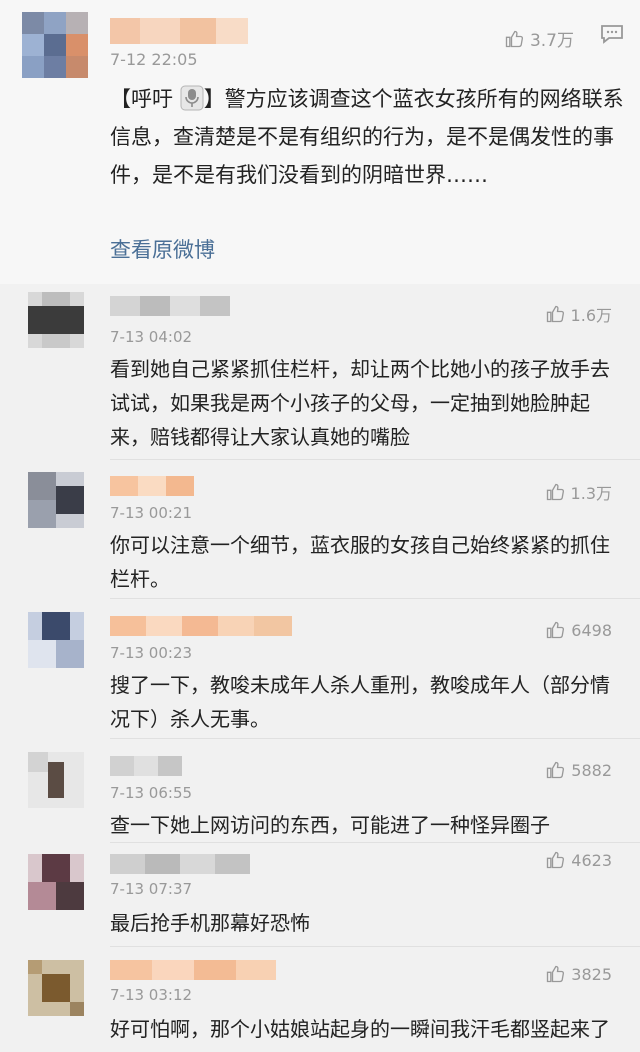  What do you see at coordinates (360, 1029) in the screenshot?
I see `reply-text: 好可怕啊，那个小姑娘站起身的一瞬间我汗毛都竖起来了` at bounding box center [360, 1029].